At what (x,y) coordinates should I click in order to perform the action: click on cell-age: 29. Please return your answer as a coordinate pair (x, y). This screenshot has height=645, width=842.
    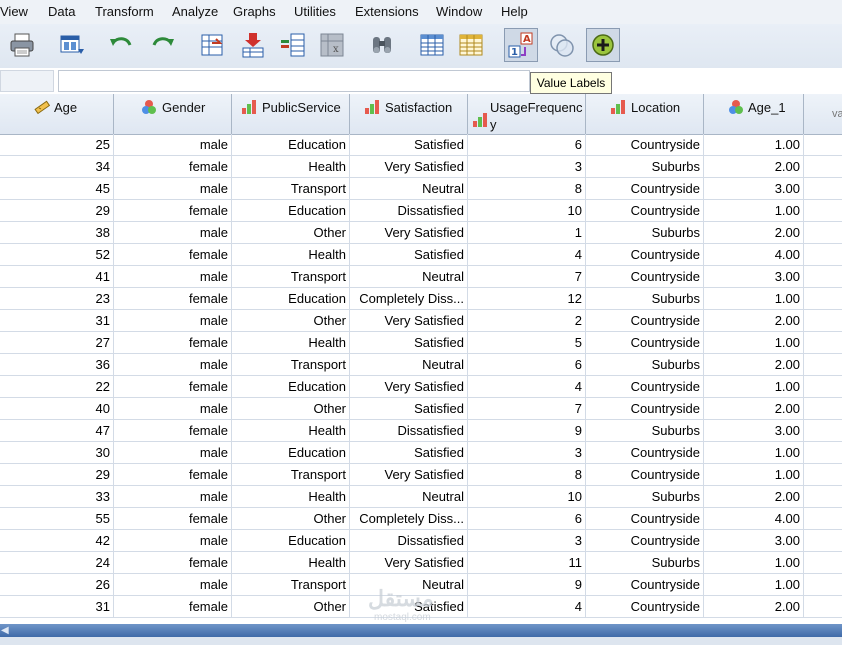
    Looking at the image, I should click on (57, 475).